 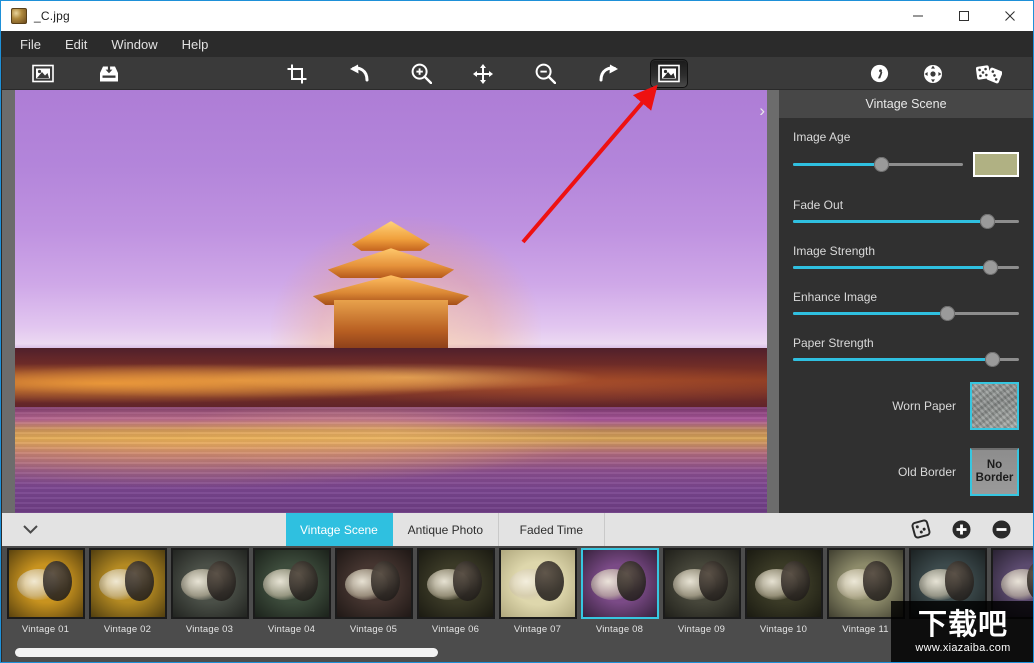 I want to click on compare-original-icon, so click(x=669, y=73).